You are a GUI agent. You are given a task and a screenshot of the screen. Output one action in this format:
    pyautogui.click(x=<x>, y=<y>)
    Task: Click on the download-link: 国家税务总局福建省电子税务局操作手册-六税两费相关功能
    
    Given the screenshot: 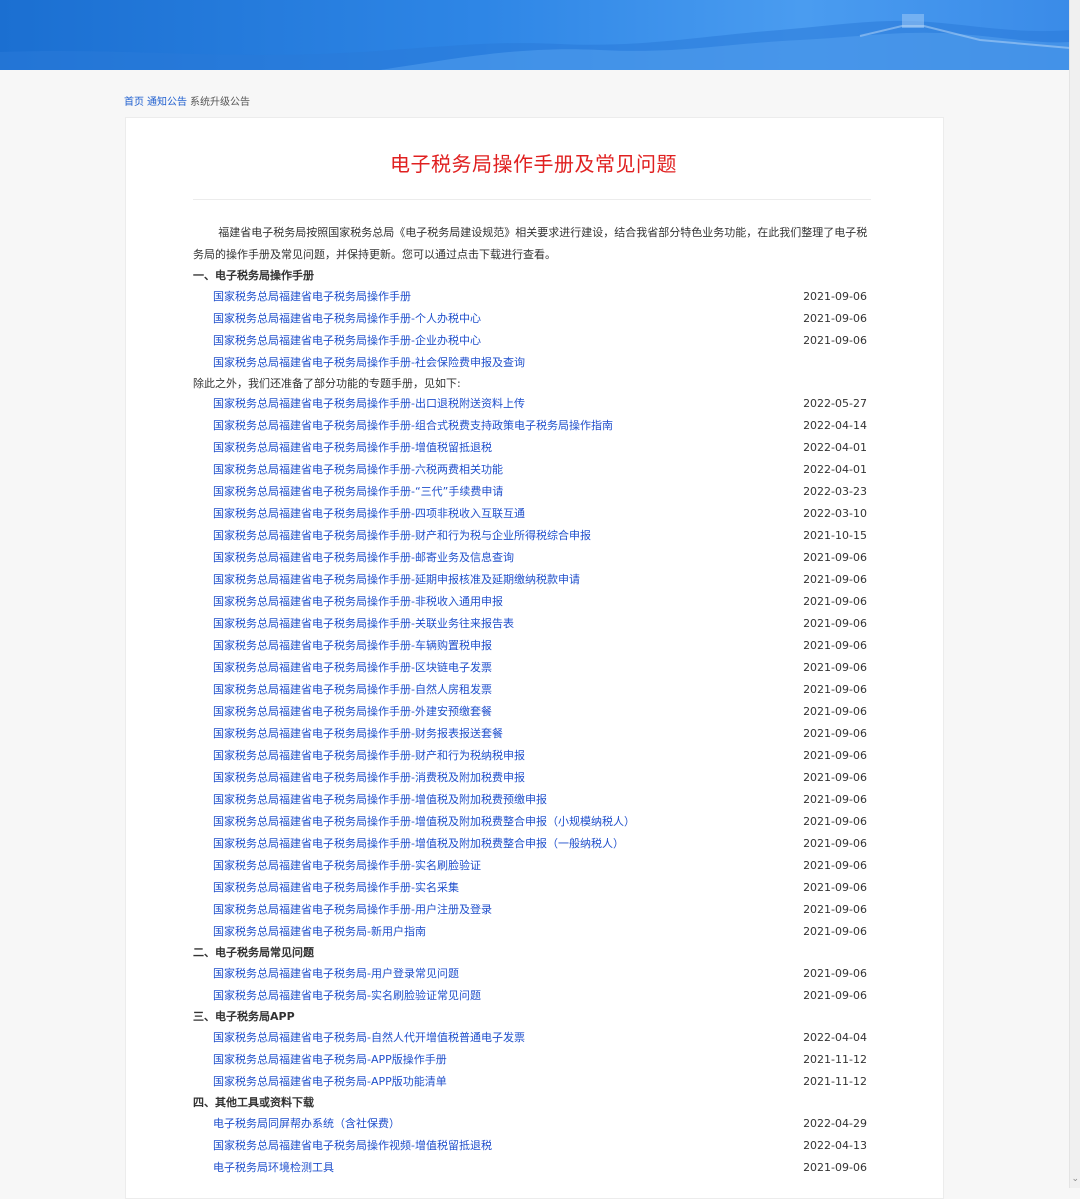 What is the action you would take?
    pyautogui.click(x=358, y=470)
    